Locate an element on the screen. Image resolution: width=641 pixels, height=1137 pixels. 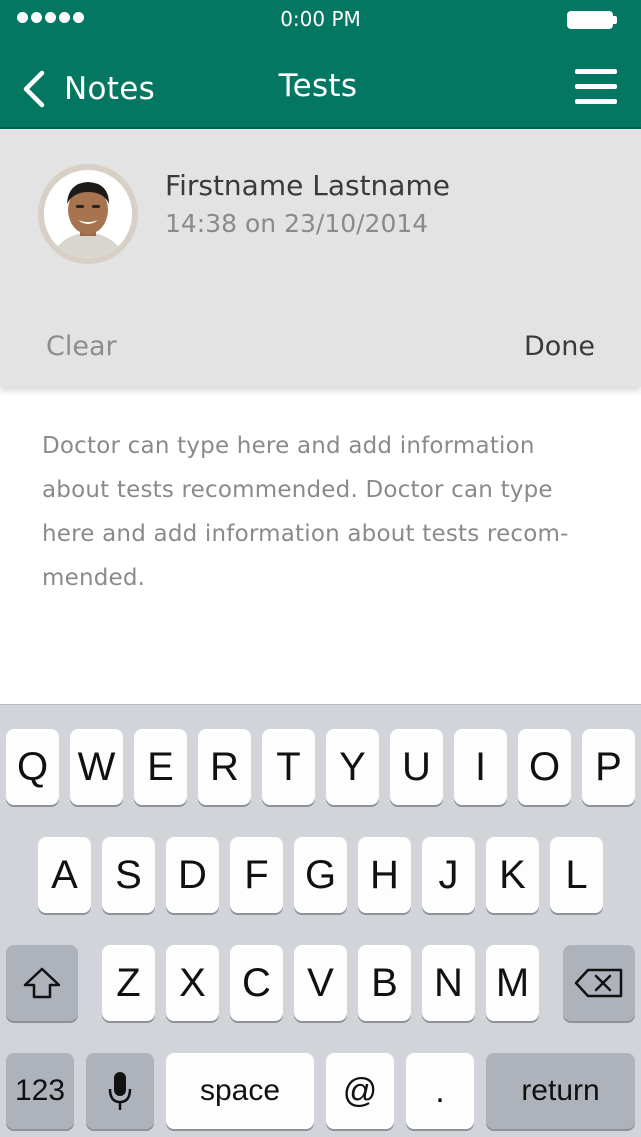
back-button: Notes is located at coordinates (87, 89).